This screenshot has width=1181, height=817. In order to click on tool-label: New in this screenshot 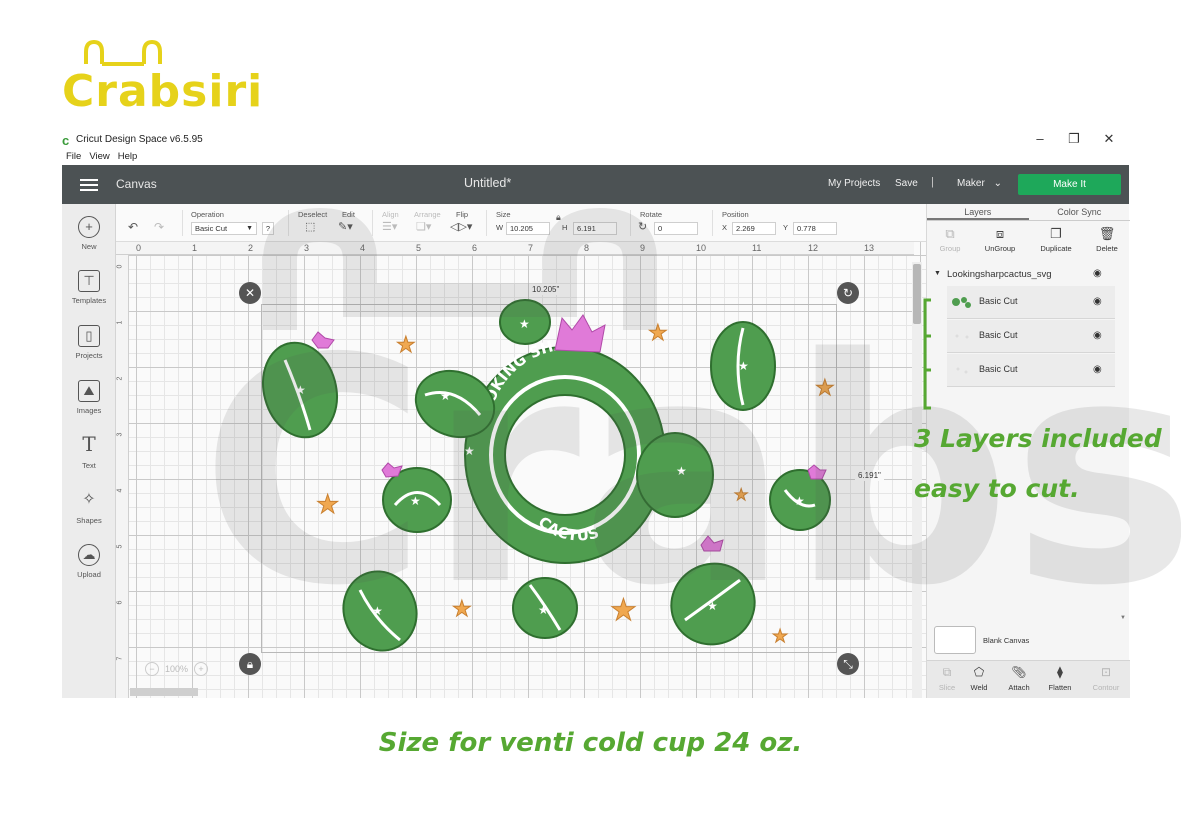, I will do `click(89, 246)`.